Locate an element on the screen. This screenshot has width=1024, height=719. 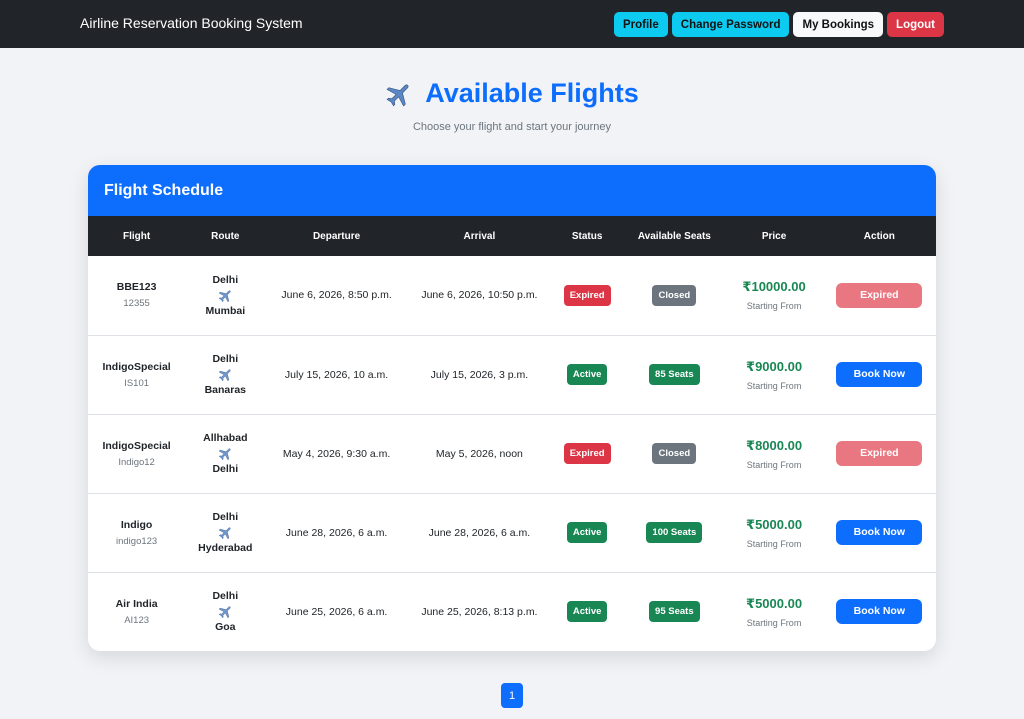
seats-badge: 95 Seats is located at coordinates (674, 612).